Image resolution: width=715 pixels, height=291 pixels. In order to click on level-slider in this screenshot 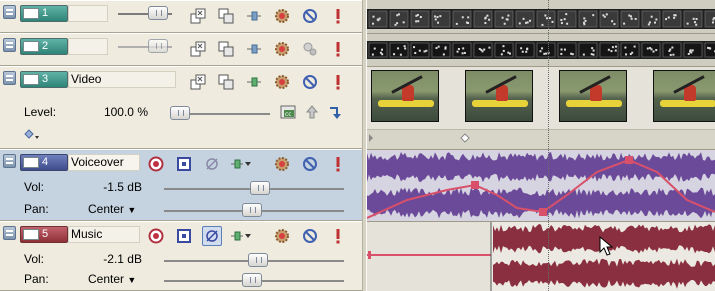, I will do `click(220, 113)`.